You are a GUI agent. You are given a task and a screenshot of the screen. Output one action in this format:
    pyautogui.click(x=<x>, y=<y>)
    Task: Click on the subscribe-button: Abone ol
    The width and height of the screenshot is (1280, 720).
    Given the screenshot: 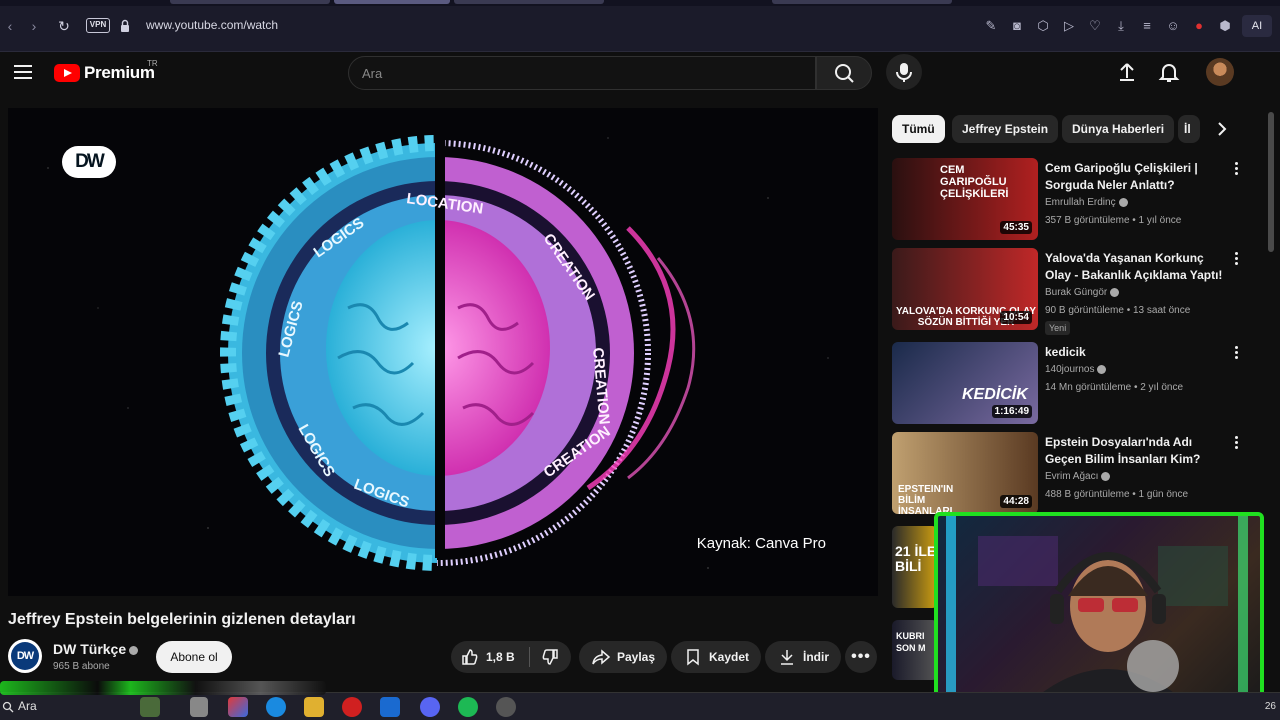 What is the action you would take?
    pyautogui.click(x=194, y=657)
    